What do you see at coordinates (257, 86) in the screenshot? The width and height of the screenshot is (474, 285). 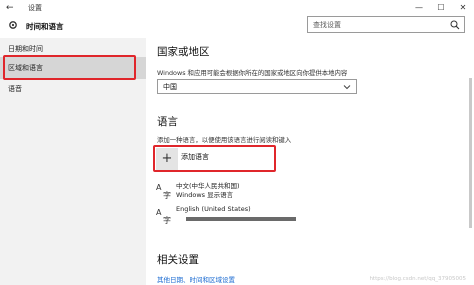 I see `country-dropdown: 中国` at bounding box center [257, 86].